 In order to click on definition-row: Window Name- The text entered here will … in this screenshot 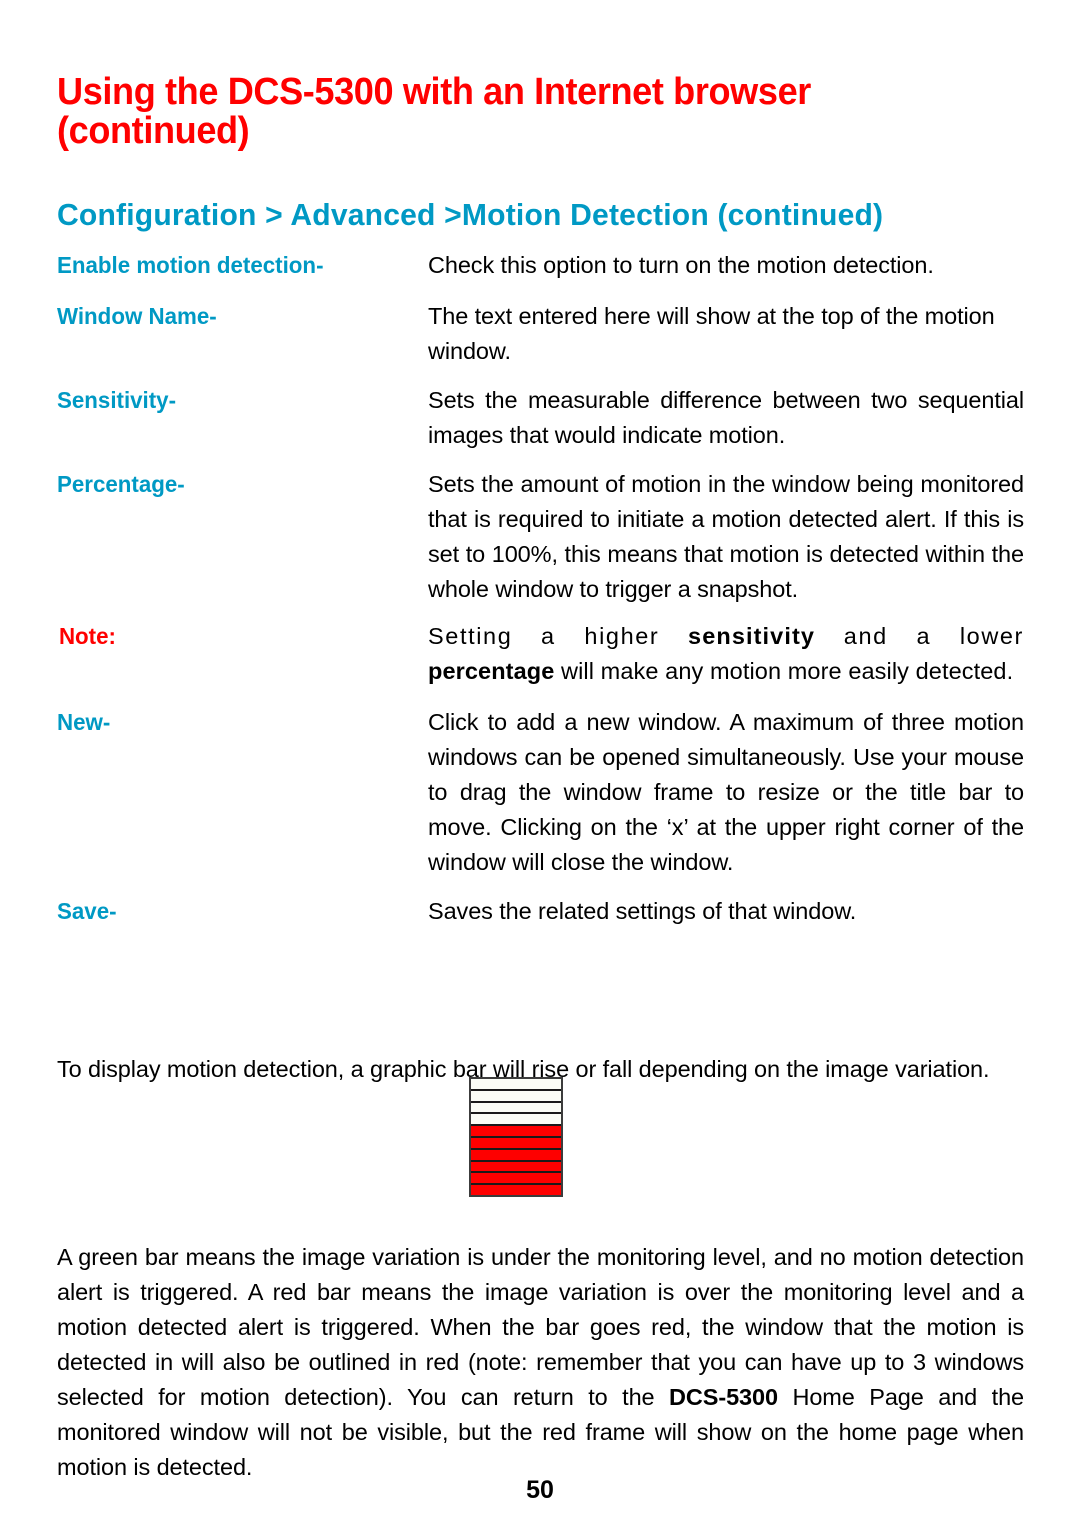, I will do `click(540, 334)`.